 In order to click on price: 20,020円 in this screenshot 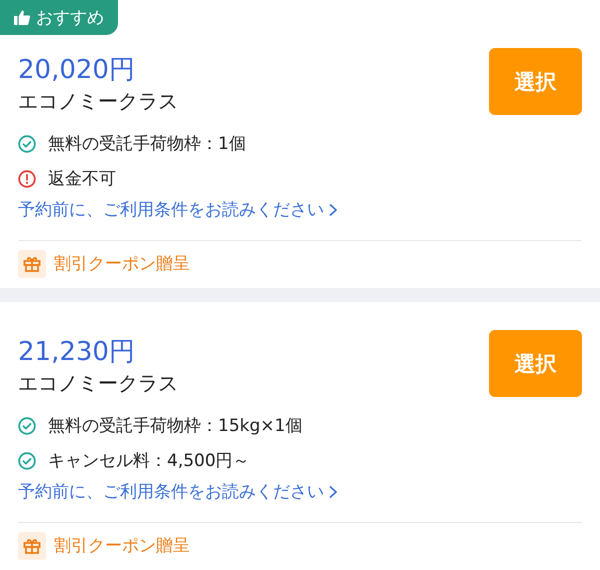, I will do `click(77, 70)`.